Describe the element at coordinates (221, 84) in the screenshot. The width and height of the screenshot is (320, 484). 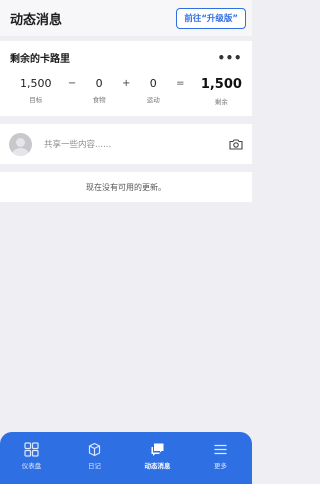
I see `remaining-value: 1,500` at that location.